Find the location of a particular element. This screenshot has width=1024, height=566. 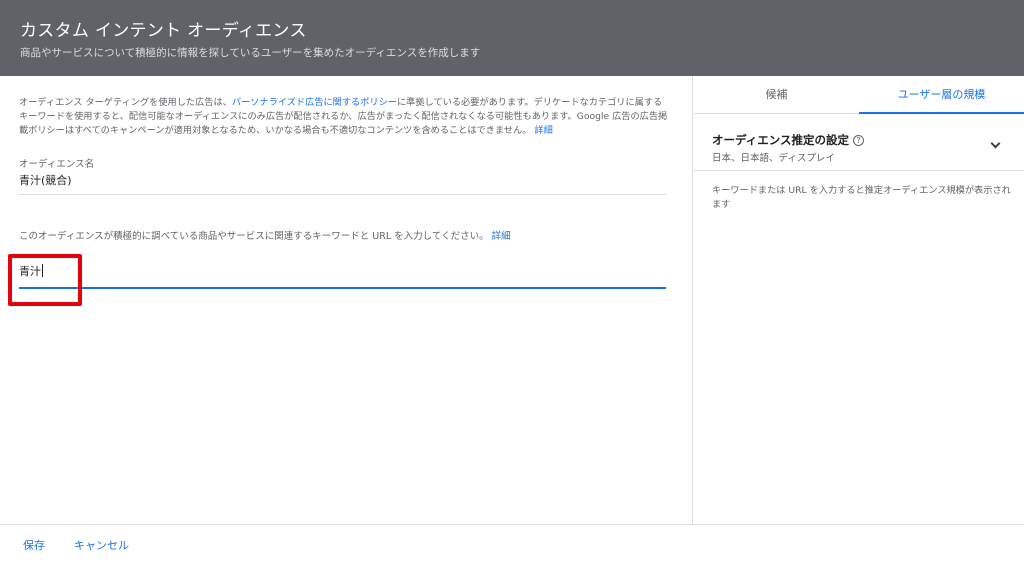

cancel-button: キャンセル is located at coordinates (101, 546).